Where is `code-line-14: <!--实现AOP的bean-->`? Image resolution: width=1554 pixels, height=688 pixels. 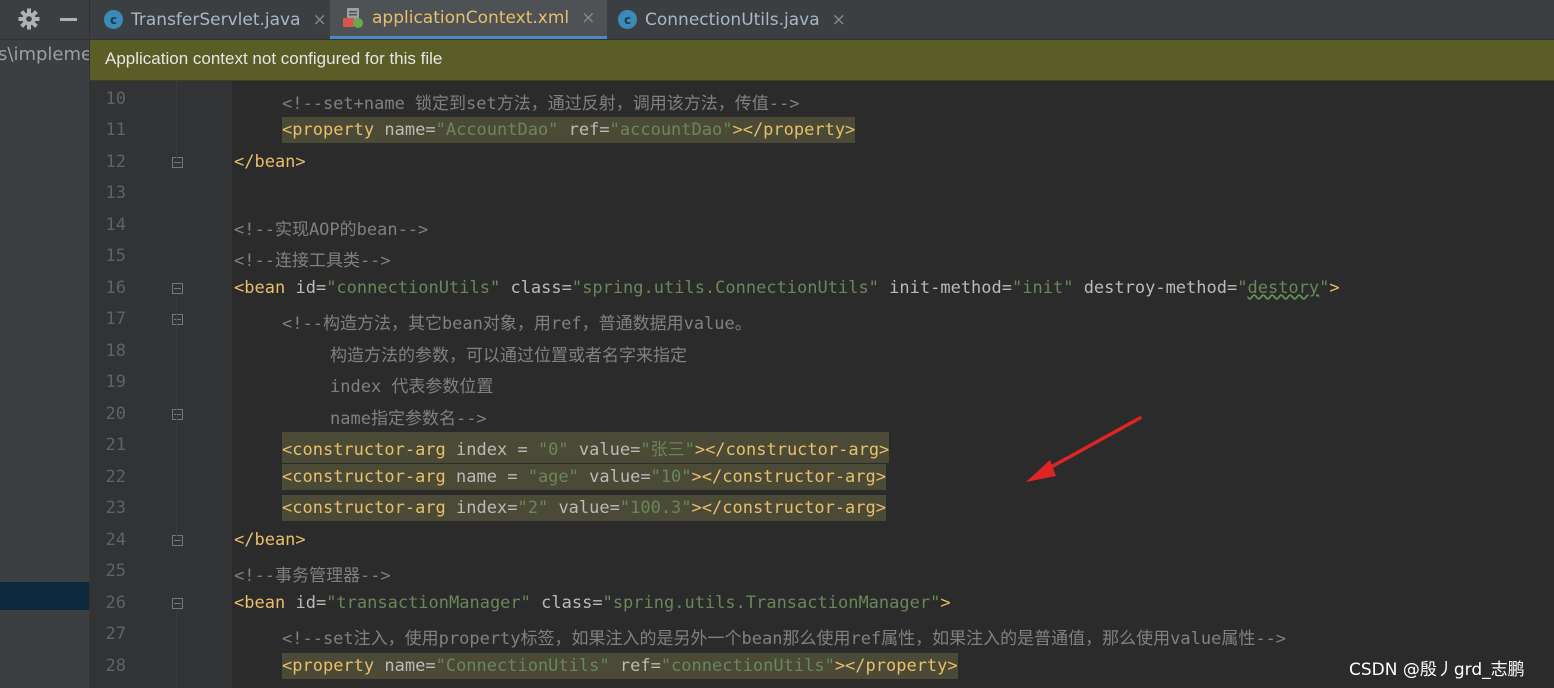 code-line-14: <!--实现AOP的bean--> is located at coordinates (331, 227).